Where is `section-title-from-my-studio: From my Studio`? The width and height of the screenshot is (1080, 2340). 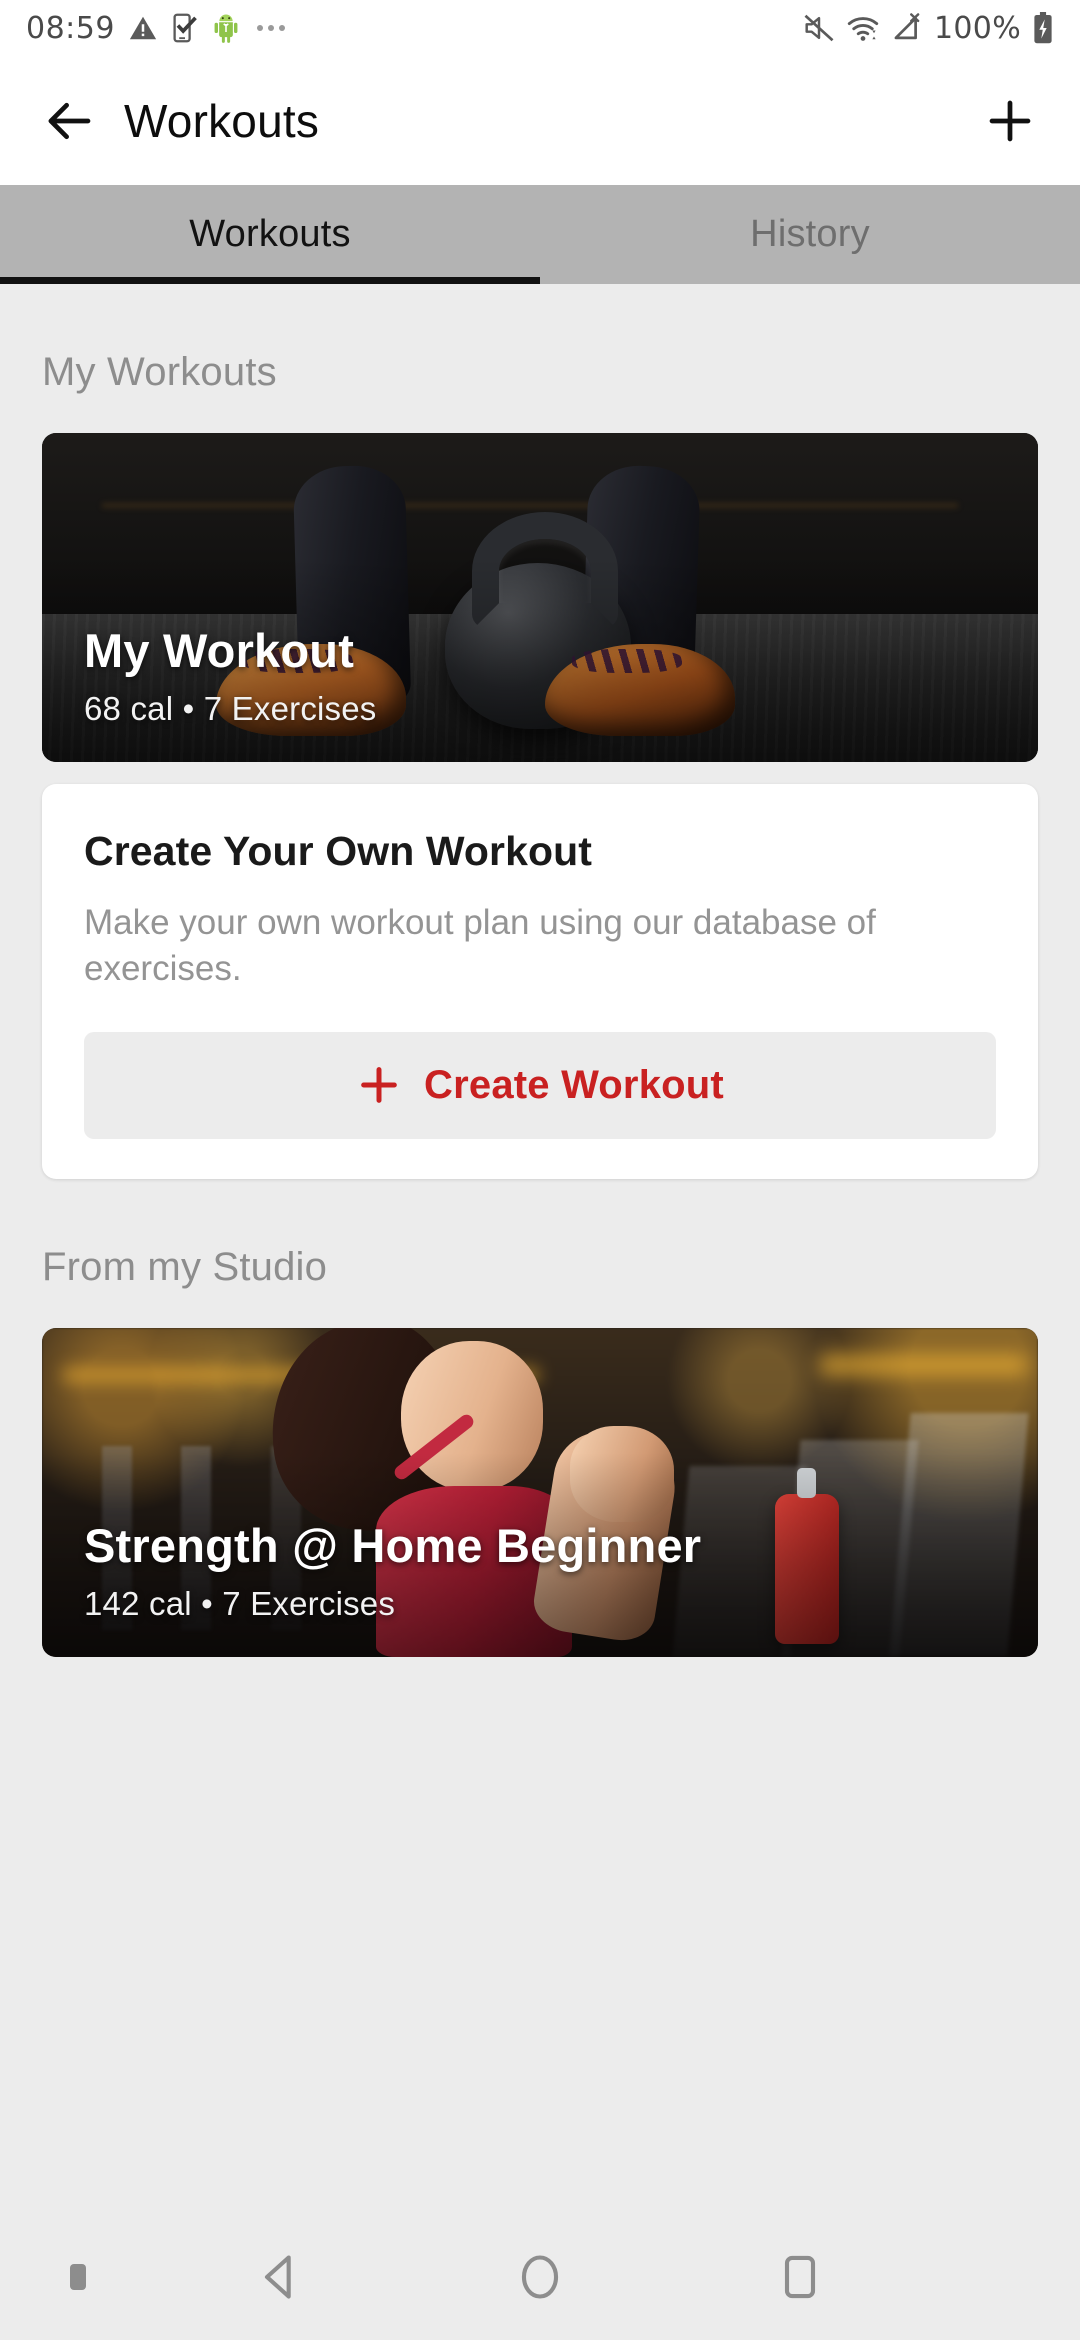 section-title-from-my-studio: From my Studio is located at coordinates (185, 1266).